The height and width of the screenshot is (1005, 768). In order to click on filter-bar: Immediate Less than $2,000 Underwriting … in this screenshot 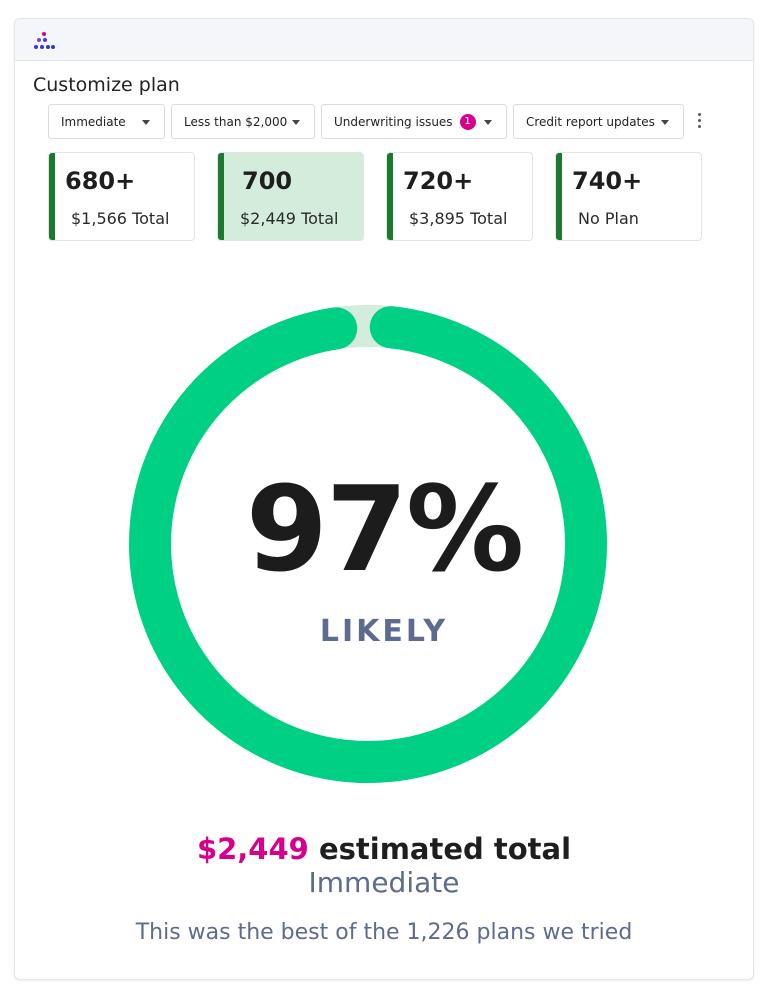, I will do `click(367, 121)`.